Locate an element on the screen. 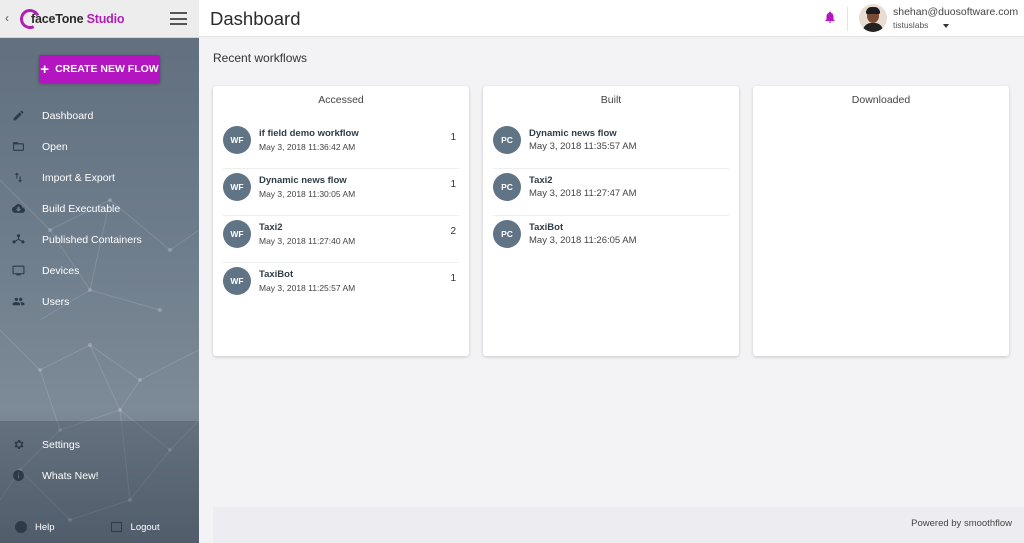 This screenshot has width=1024, height=543. recent-workflows-title: Recent workflows is located at coordinates (260, 58).